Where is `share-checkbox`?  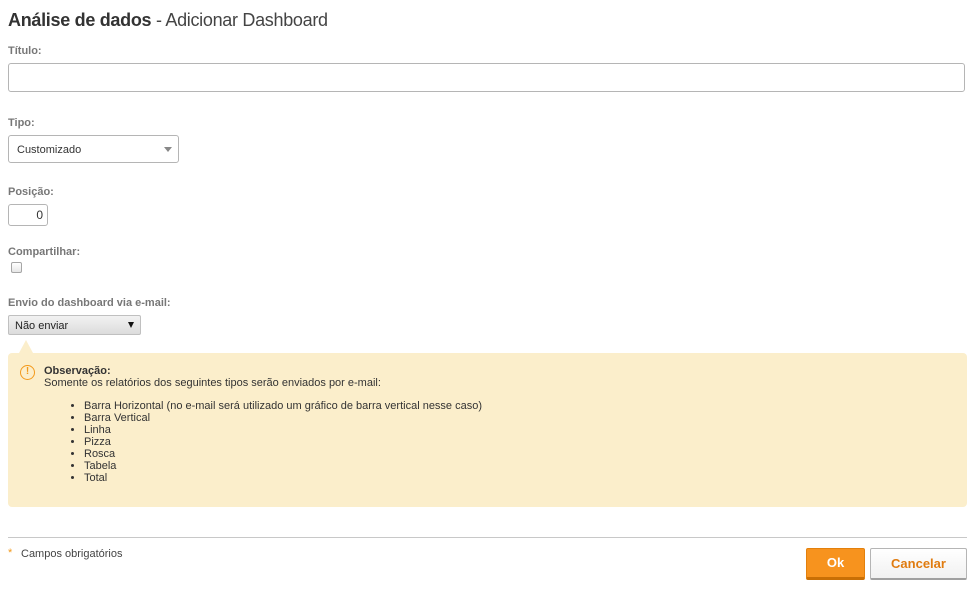
share-checkbox is located at coordinates (16, 267).